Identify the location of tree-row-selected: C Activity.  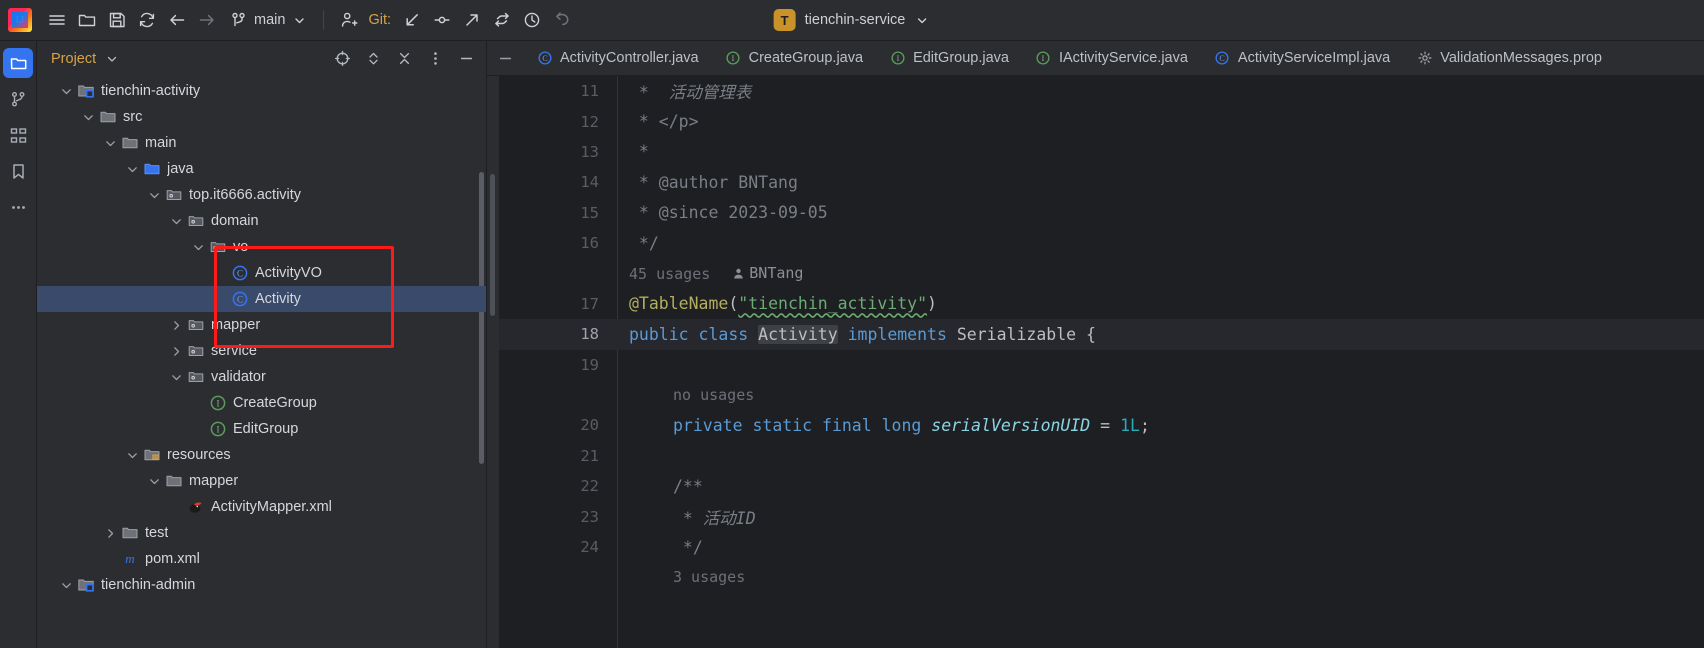
(261, 299).